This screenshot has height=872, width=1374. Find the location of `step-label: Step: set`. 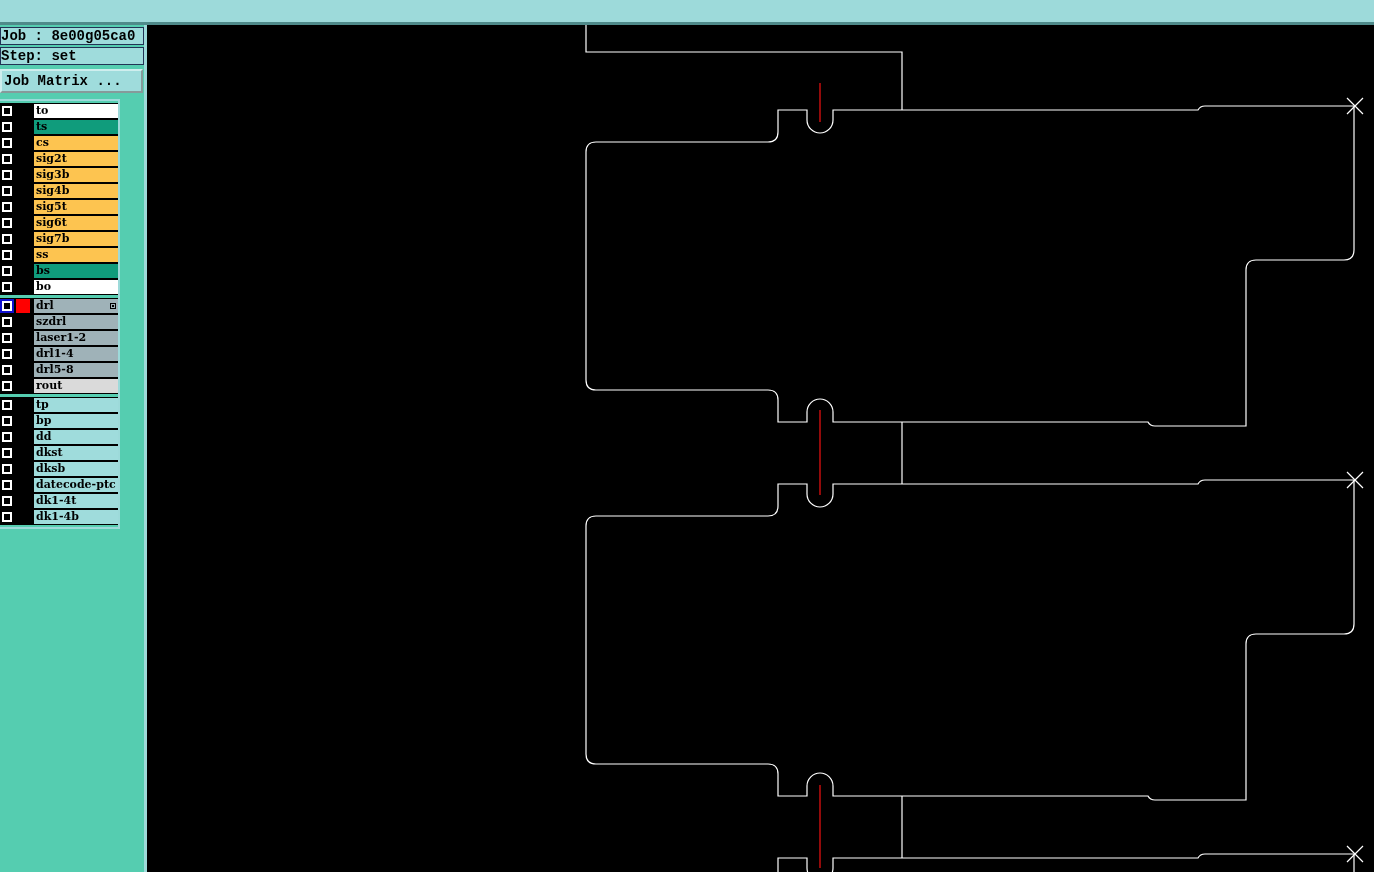

step-label: Step: set is located at coordinates (72, 56).